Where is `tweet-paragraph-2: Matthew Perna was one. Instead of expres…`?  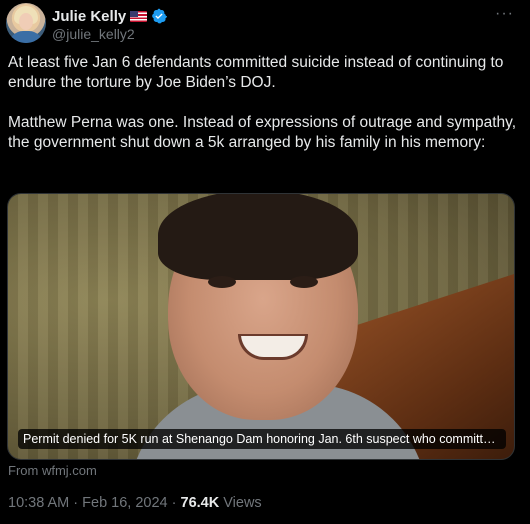
tweet-paragraph-2: Matthew Perna was one. Instead of expres… is located at coordinates (262, 132).